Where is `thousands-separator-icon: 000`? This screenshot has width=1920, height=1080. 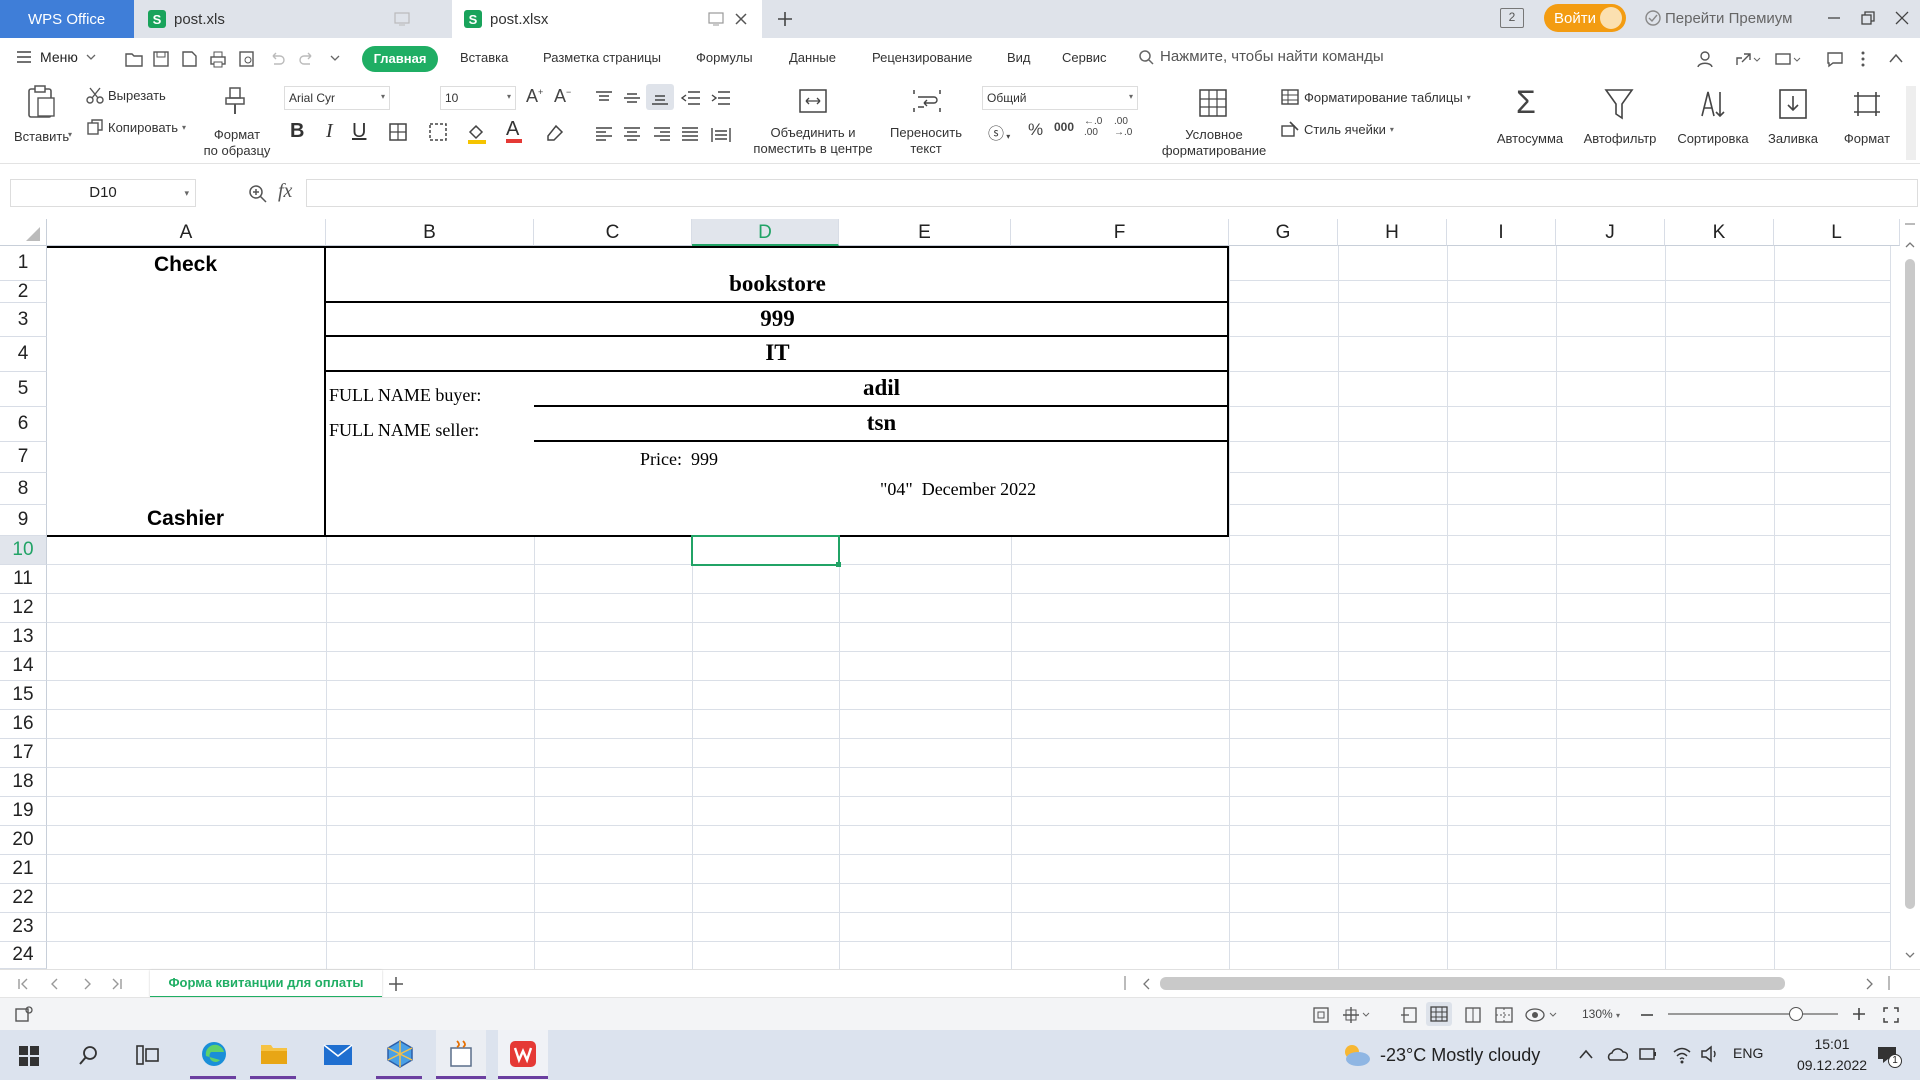
thousands-separator-icon: 000 is located at coordinates (1064, 127).